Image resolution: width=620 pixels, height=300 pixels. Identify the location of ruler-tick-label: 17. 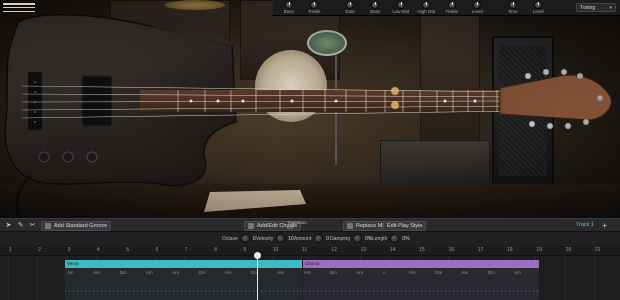
(480, 250).